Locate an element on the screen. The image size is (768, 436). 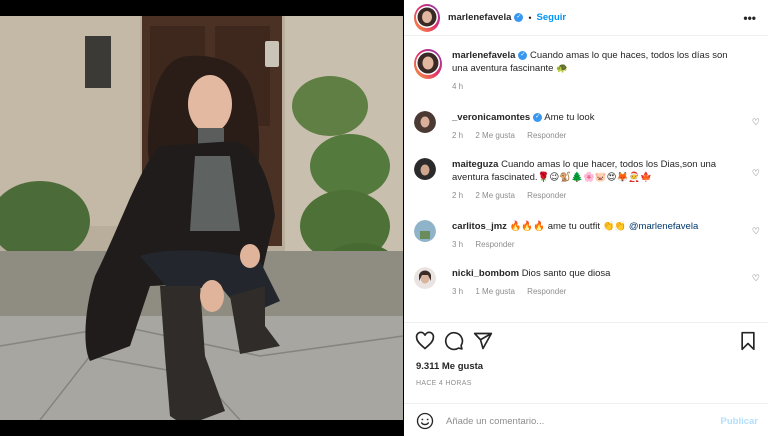
publish-button: Publicar is located at coordinates (740, 421).